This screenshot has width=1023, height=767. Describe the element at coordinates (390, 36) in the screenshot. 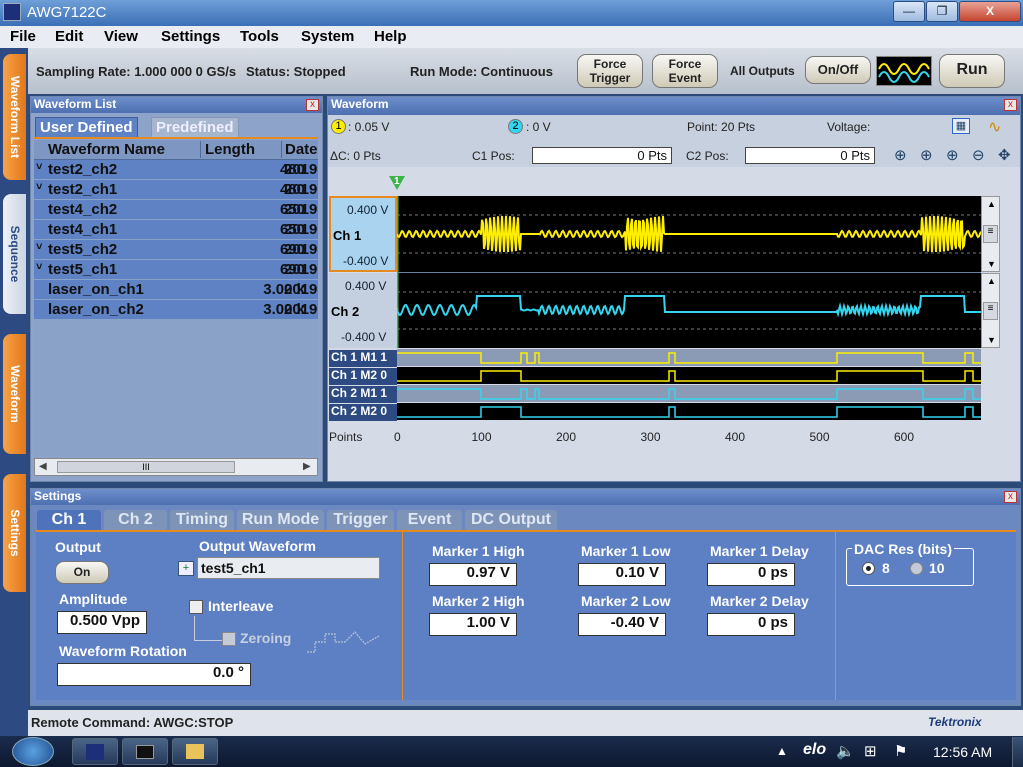

I see `menu-help: Help` at that location.